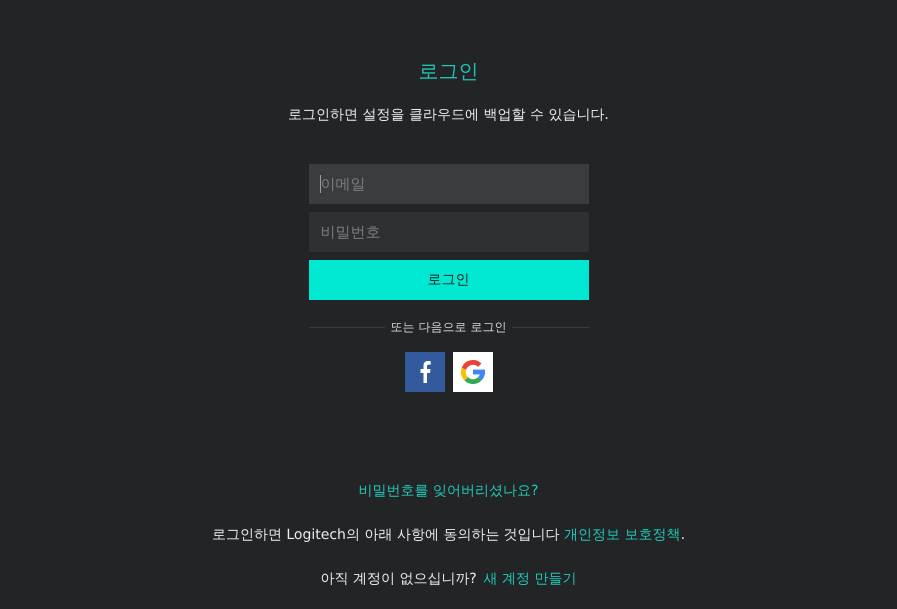 This screenshot has height=609, width=897. I want to click on login-subtitle: 로그인하면 설정을 클라우드에 백업할 수 있습니다., so click(448, 115).